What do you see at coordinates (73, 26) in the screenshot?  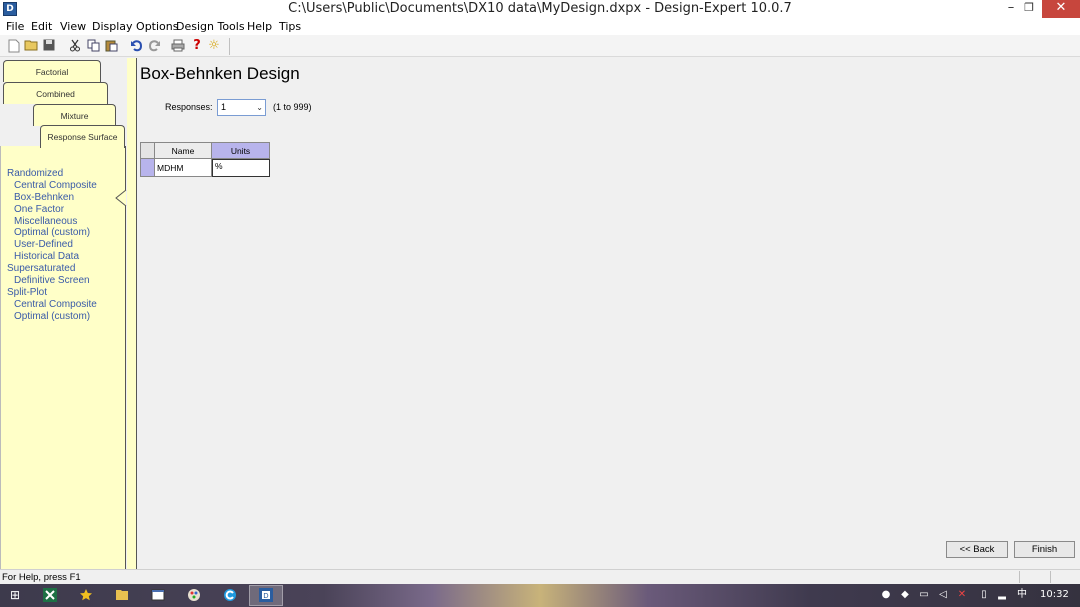 I see `menu-view: View` at bounding box center [73, 26].